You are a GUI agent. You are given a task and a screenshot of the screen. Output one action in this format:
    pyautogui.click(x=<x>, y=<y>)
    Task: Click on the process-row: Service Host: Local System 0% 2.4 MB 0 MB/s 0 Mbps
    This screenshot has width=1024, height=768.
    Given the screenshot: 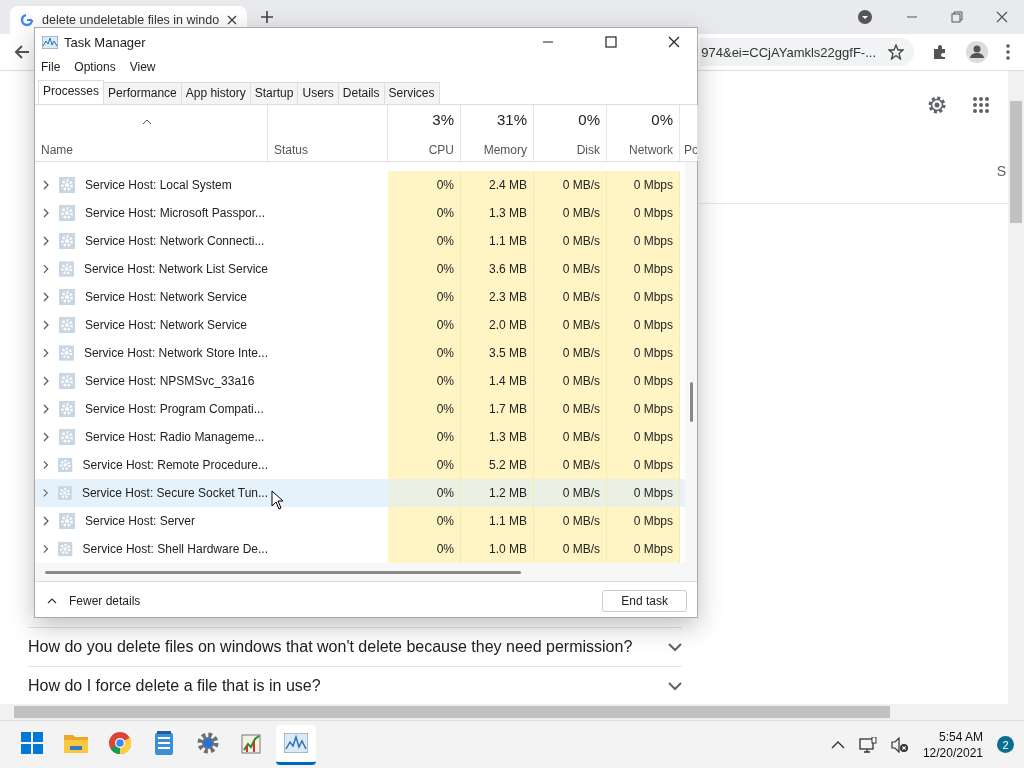 What is the action you would take?
    pyautogui.click(x=360, y=185)
    